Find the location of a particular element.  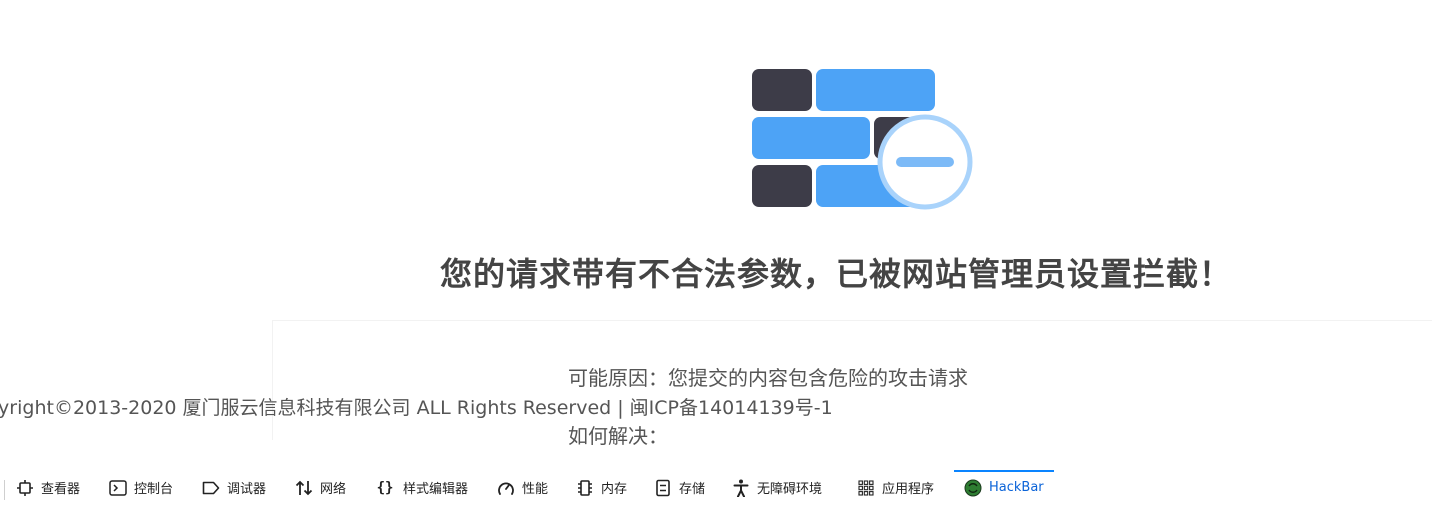

solution-label: 如何解决： is located at coordinates (618, 436).